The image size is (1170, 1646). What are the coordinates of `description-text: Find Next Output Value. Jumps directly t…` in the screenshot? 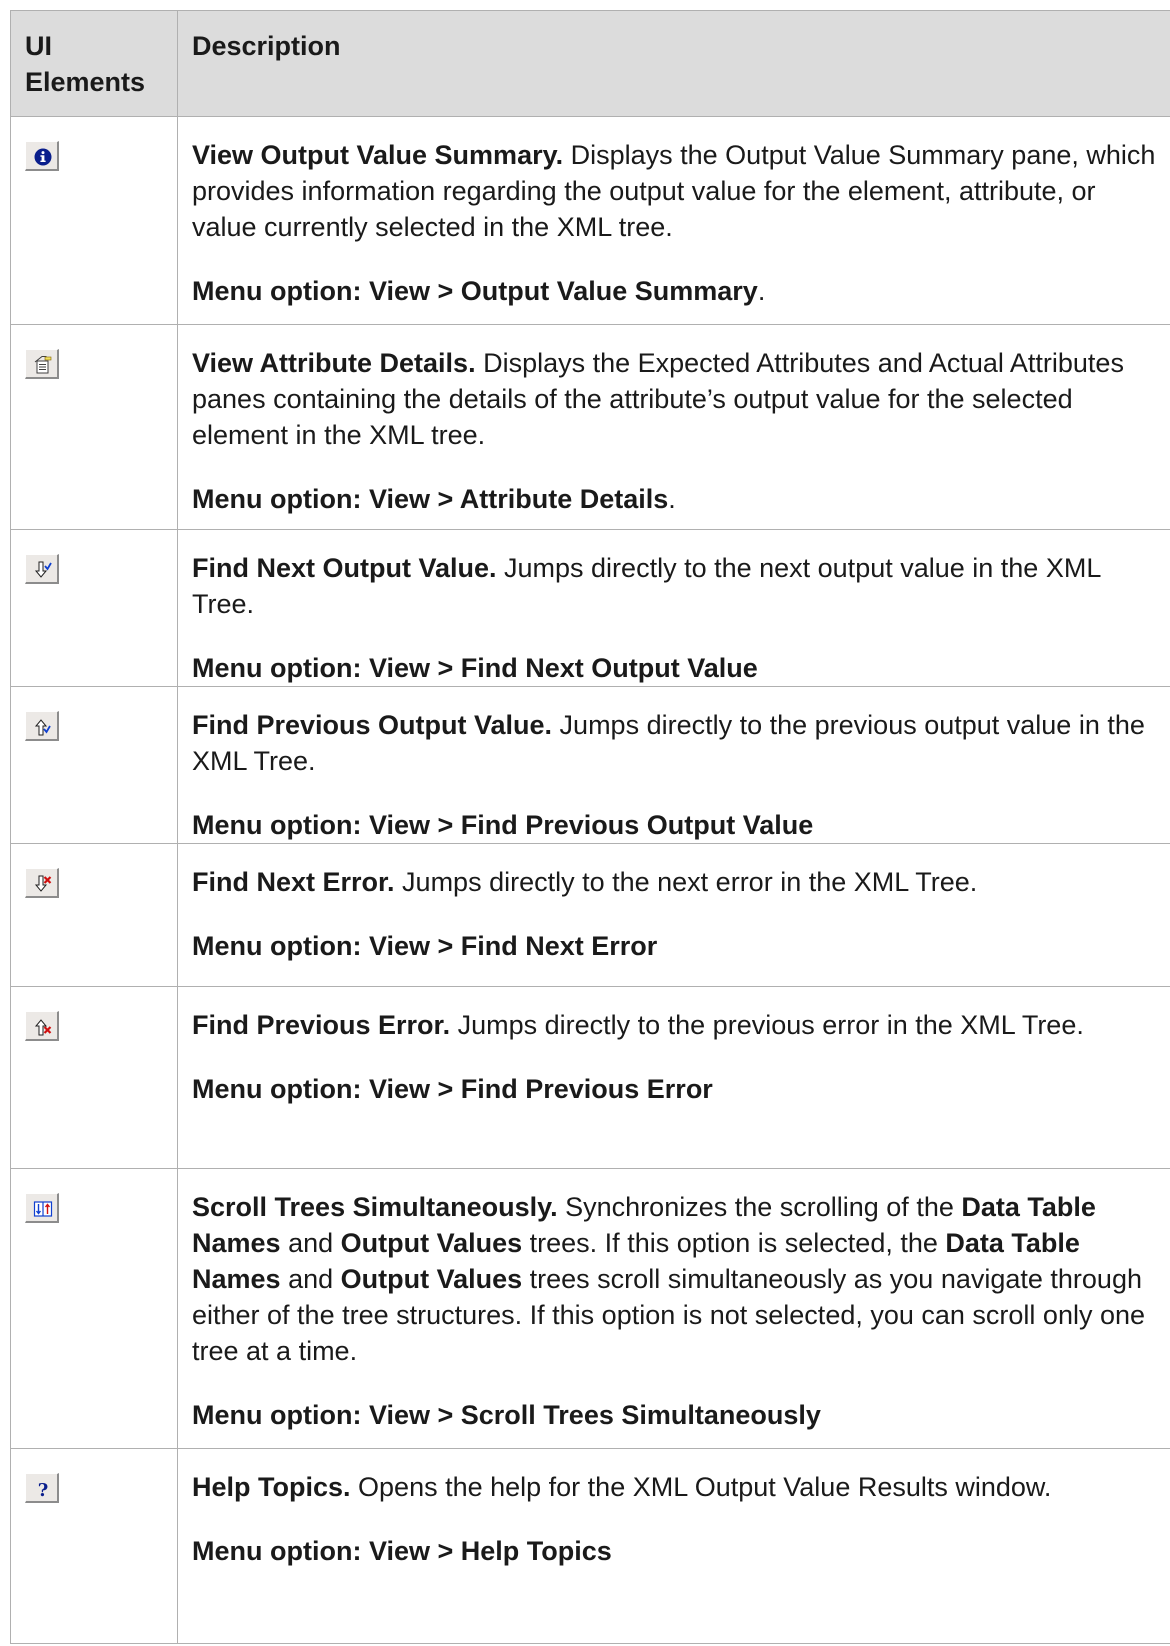 It's located at (675, 586).